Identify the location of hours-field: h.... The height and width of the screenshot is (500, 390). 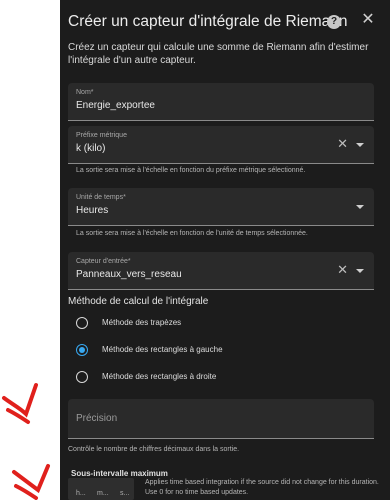
(81, 493).